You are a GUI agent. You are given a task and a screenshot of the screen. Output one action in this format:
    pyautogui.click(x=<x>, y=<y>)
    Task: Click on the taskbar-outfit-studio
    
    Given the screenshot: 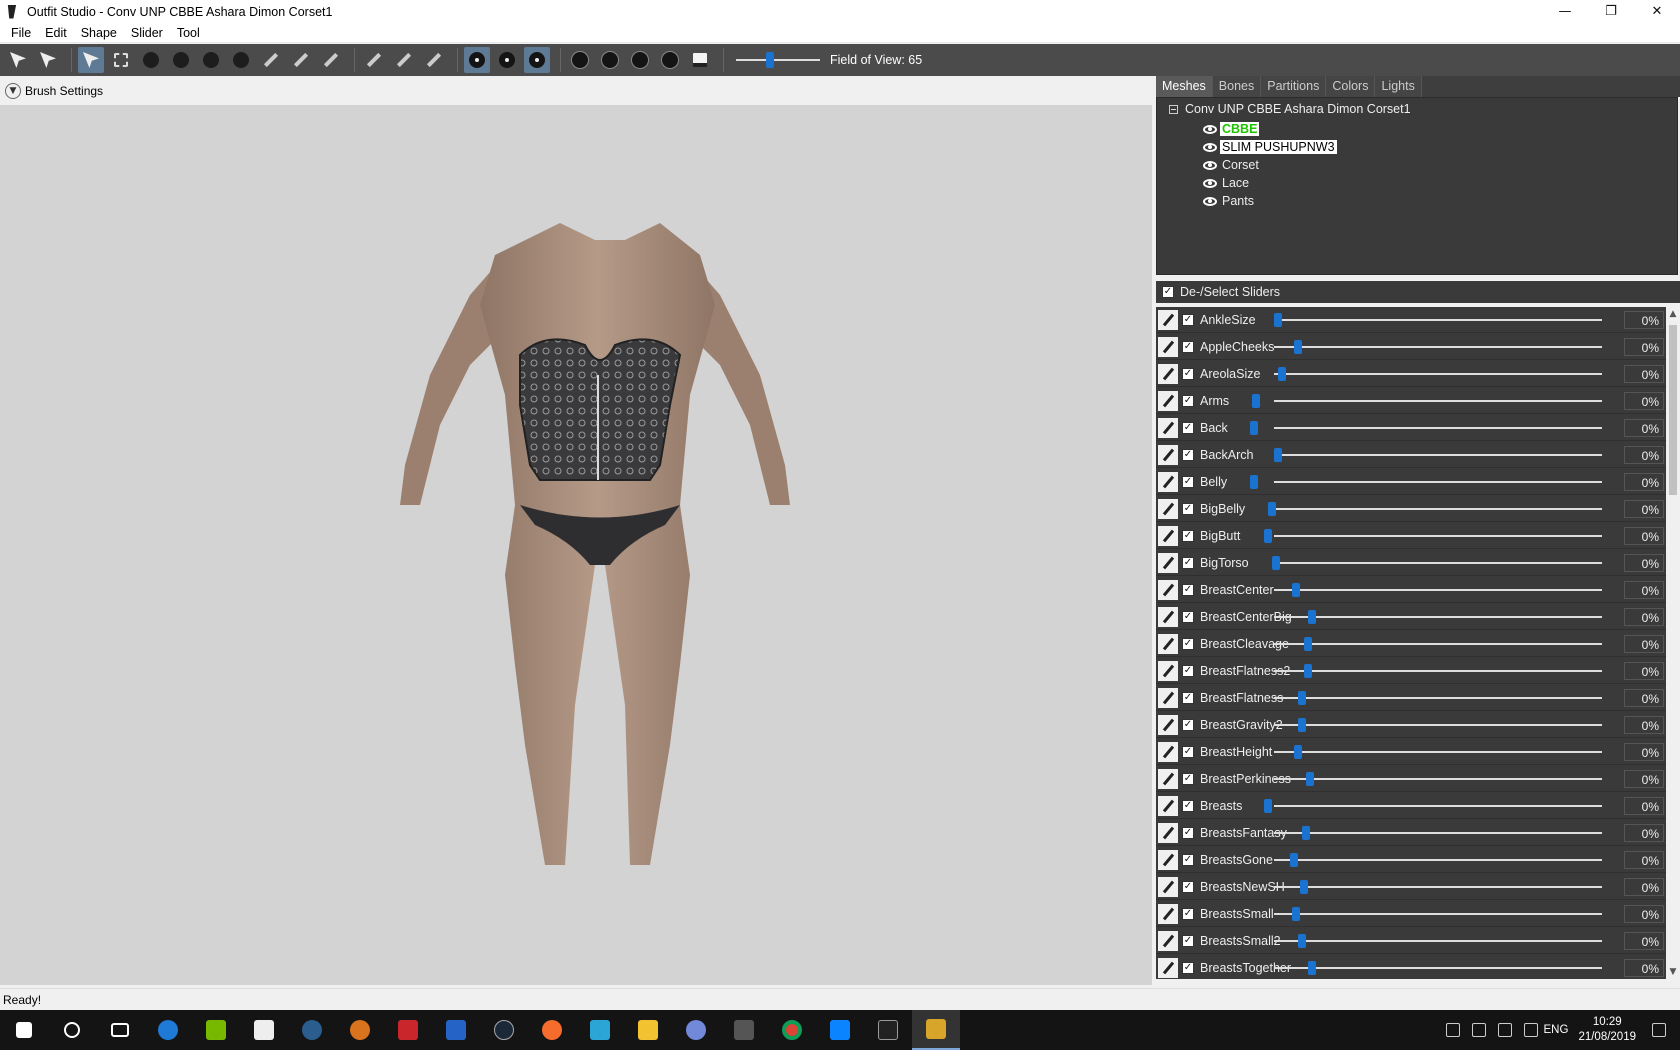 What is the action you would take?
    pyautogui.click(x=936, y=1030)
    